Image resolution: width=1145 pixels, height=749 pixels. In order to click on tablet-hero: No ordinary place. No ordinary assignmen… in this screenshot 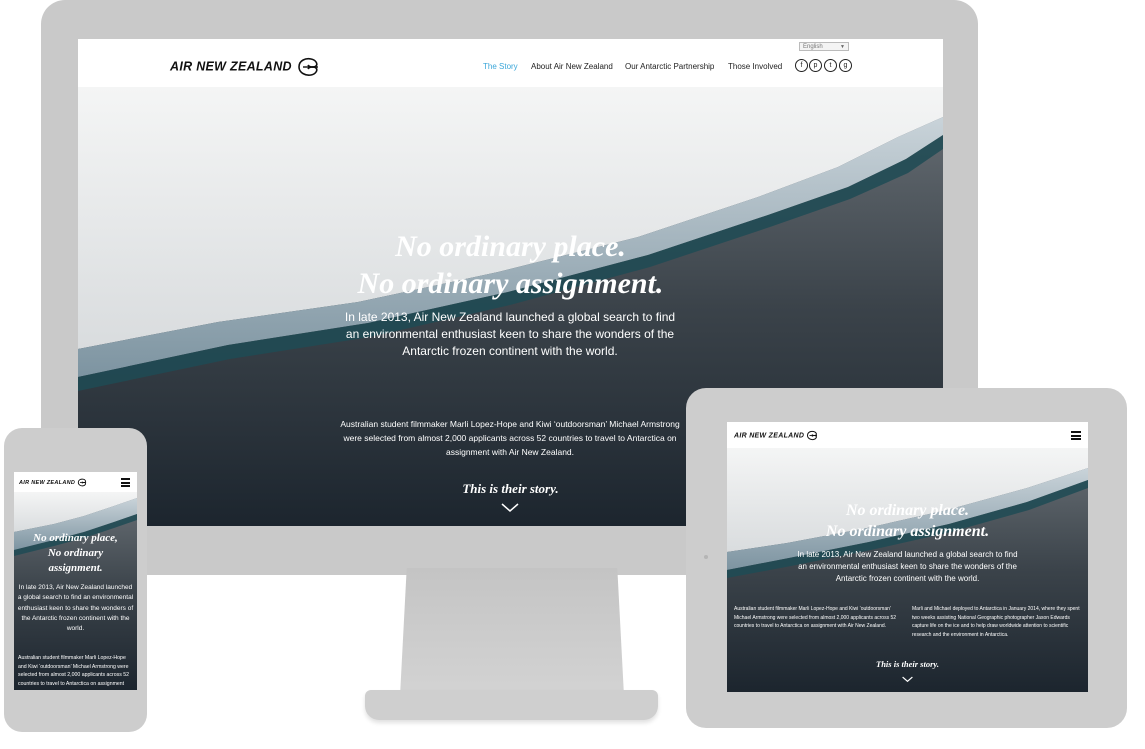, I will do `click(907, 570)`.